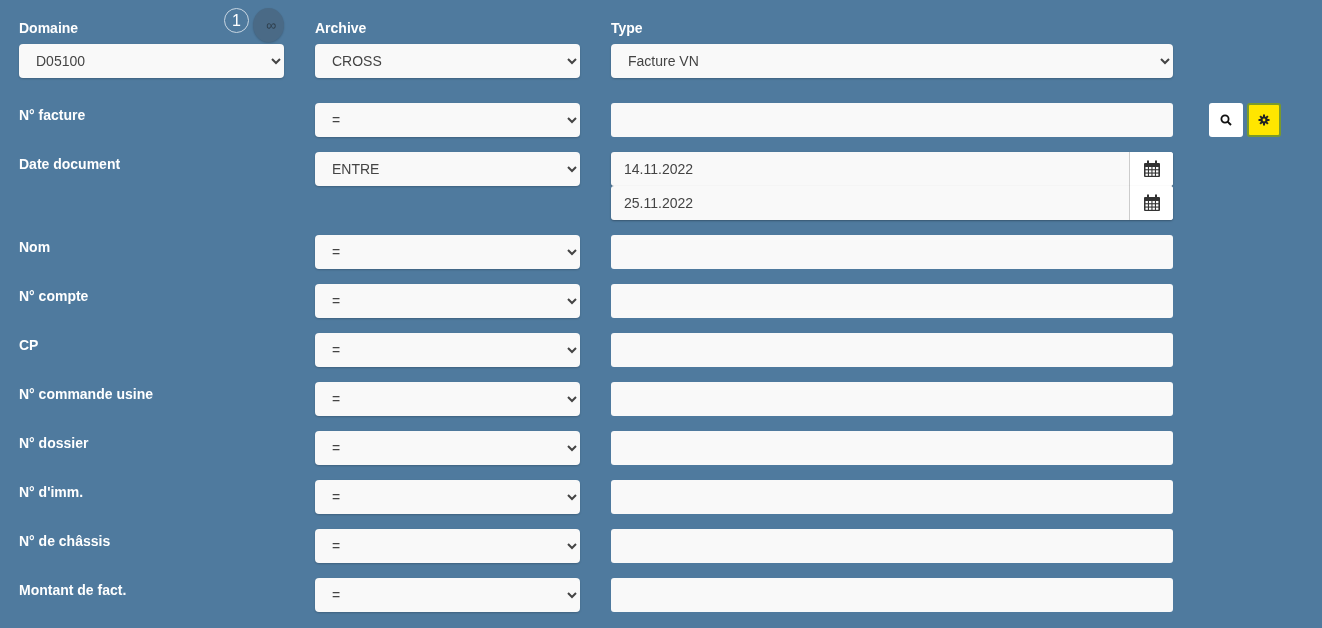 The image size is (1322, 628). I want to click on field-label: N° facture, so click(53, 115).